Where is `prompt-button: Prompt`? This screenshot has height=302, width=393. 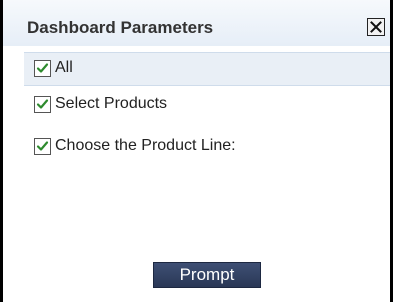 prompt-button: Prompt is located at coordinates (207, 275).